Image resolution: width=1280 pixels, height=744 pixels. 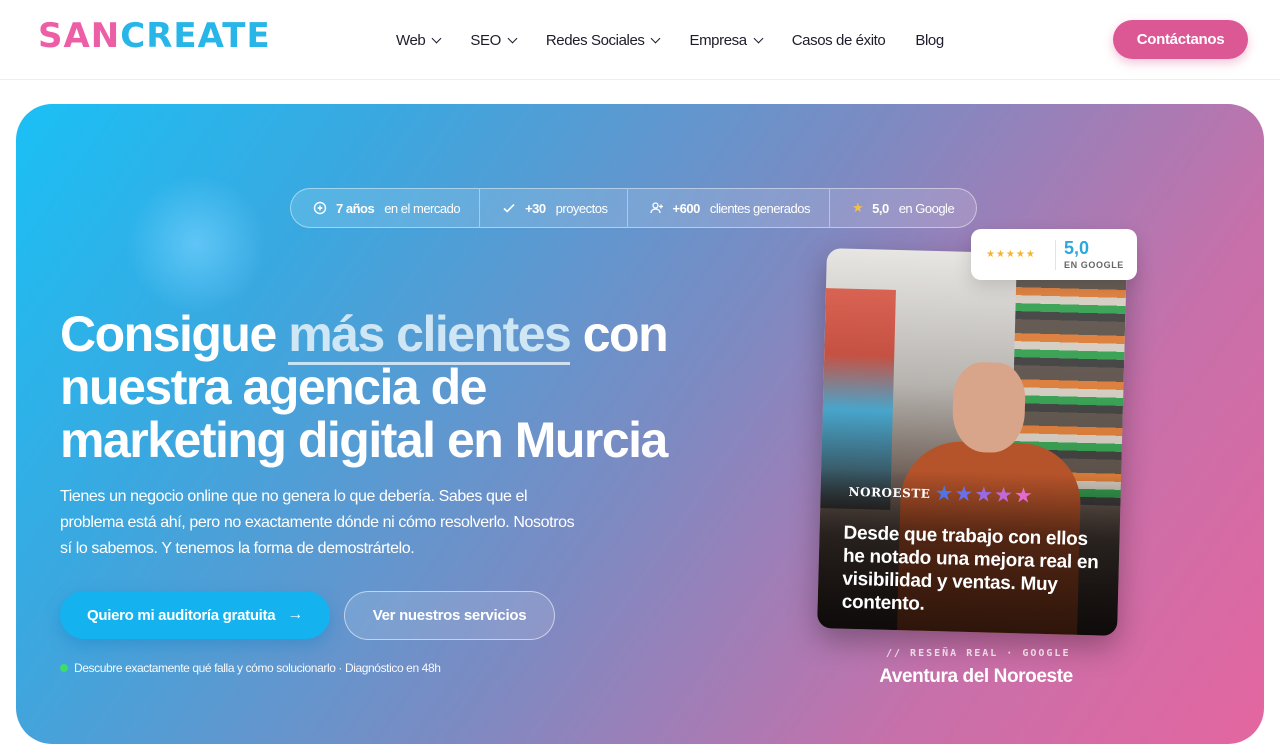 I want to click on stat-projects: +30 proyectos, so click(x=554, y=208).